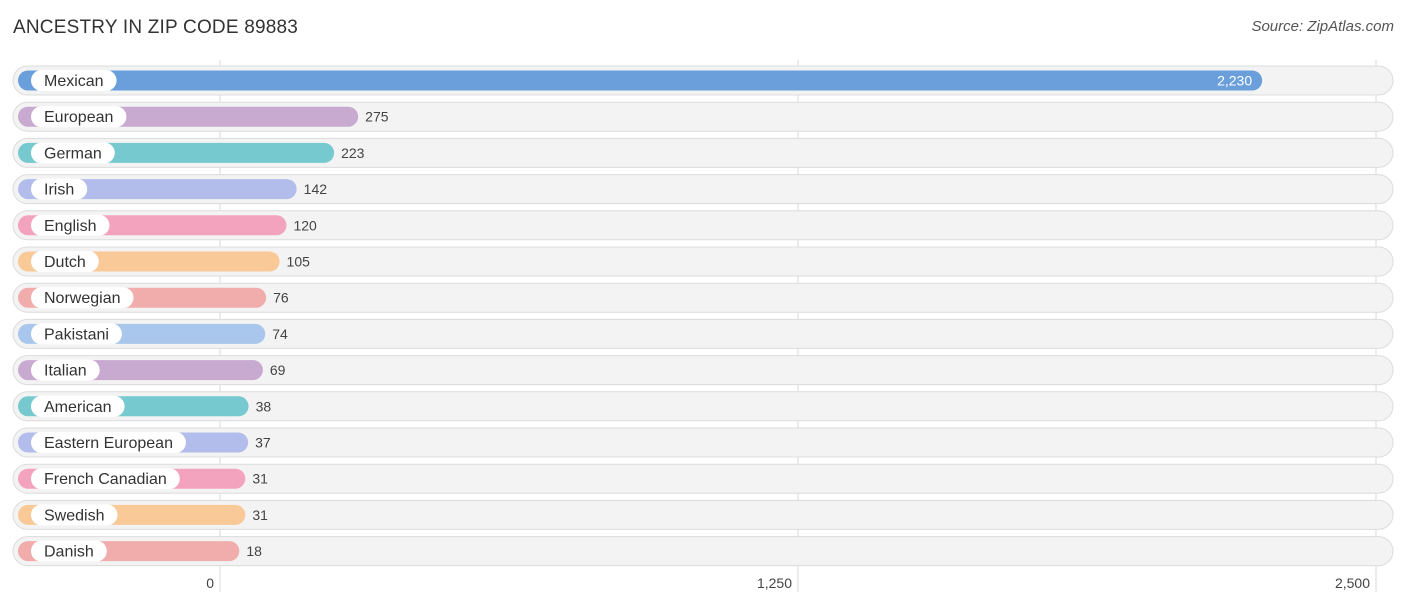 The width and height of the screenshot is (1406, 607). What do you see at coordinates (1234, 81) in the screenshot?
I see `value-label: 2,230` at bounding box center [1234, 81].